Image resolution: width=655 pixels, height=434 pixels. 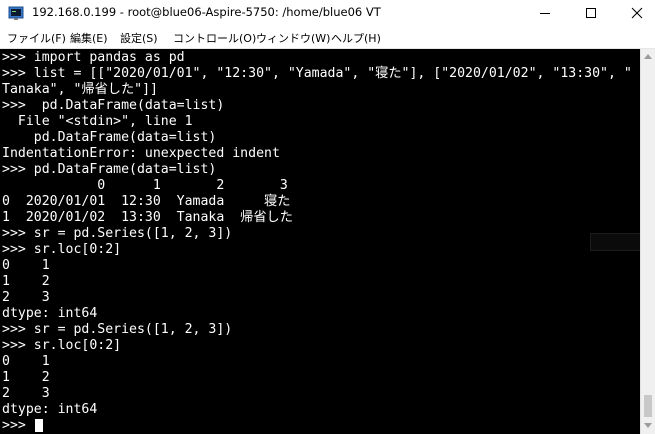 What do you see at coordinates (141, 153) in the screenshot?
I see `terminal-line: IndentationError: unexpected indent` at bounding box center [141, 153].